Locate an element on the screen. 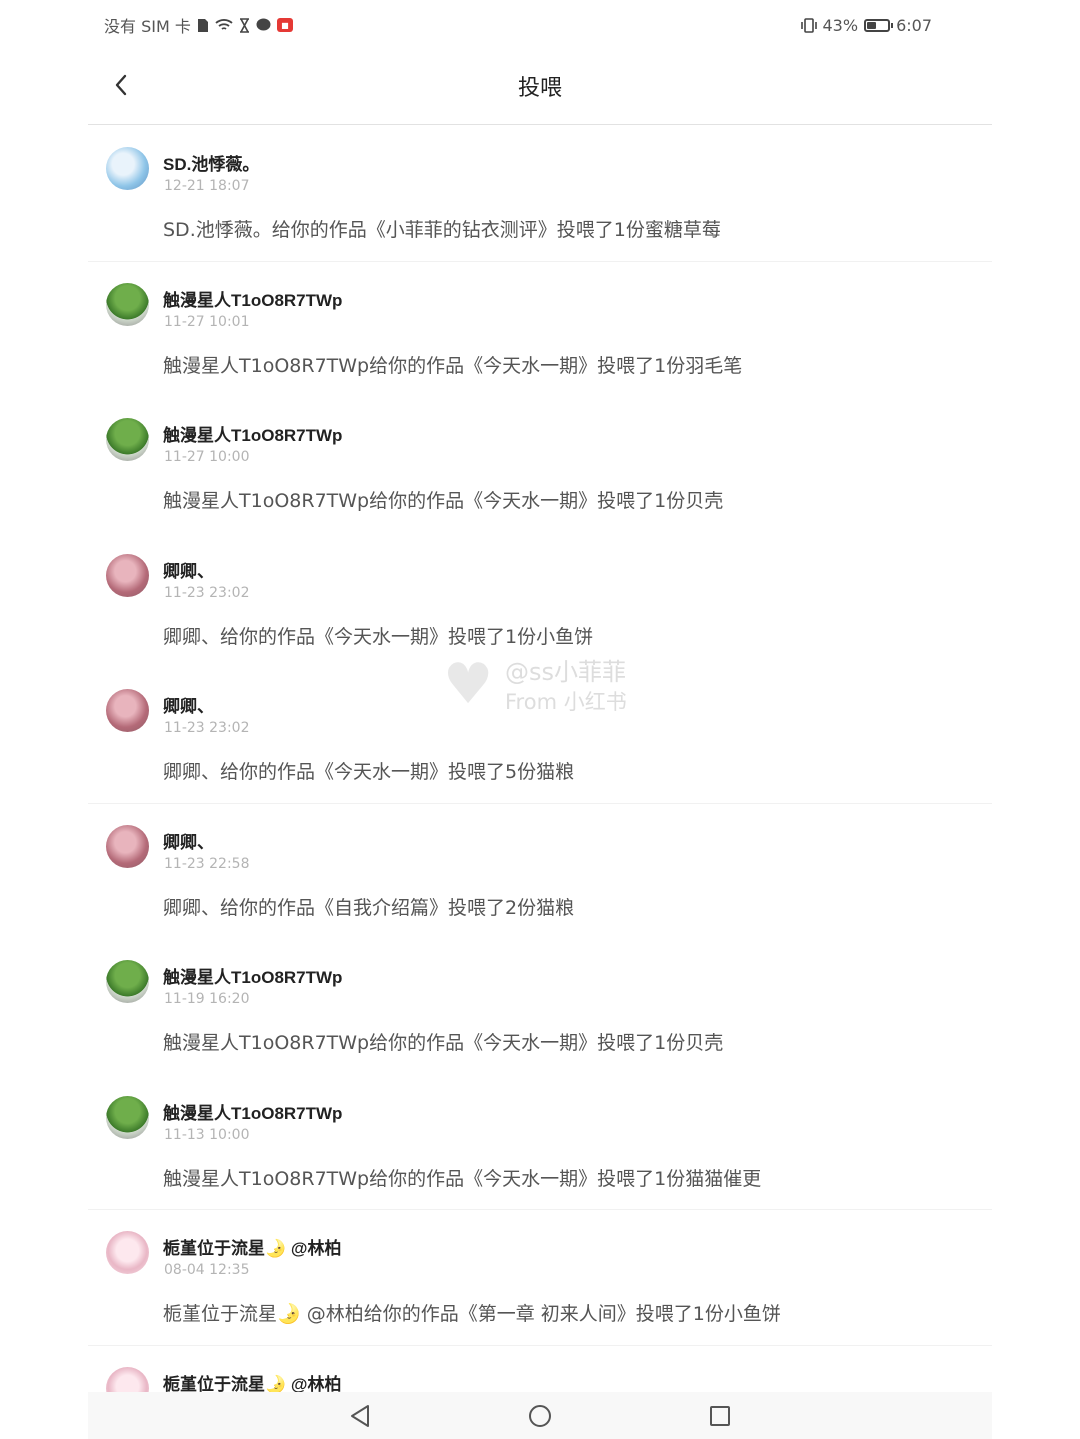 The height and width of the screenshot is (1439, 1080). carrier-text: 没有 SIM 卡 is located at coordinates (147, 26).